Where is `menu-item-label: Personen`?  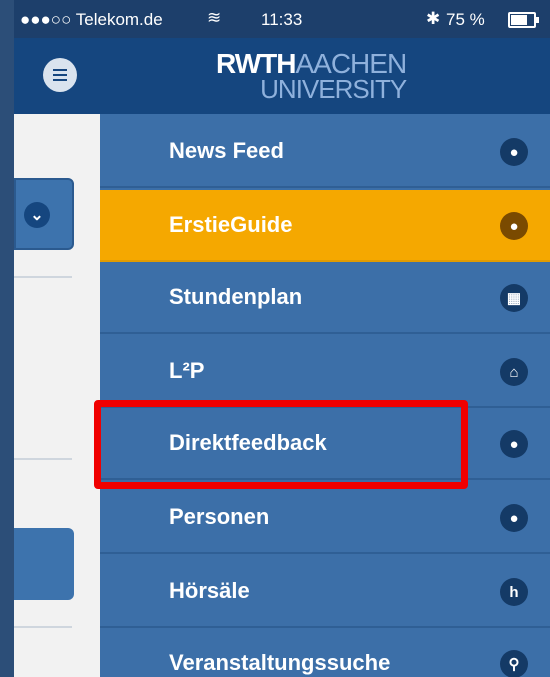
menu-item-label: Personen is located at coordinates (219, 516).